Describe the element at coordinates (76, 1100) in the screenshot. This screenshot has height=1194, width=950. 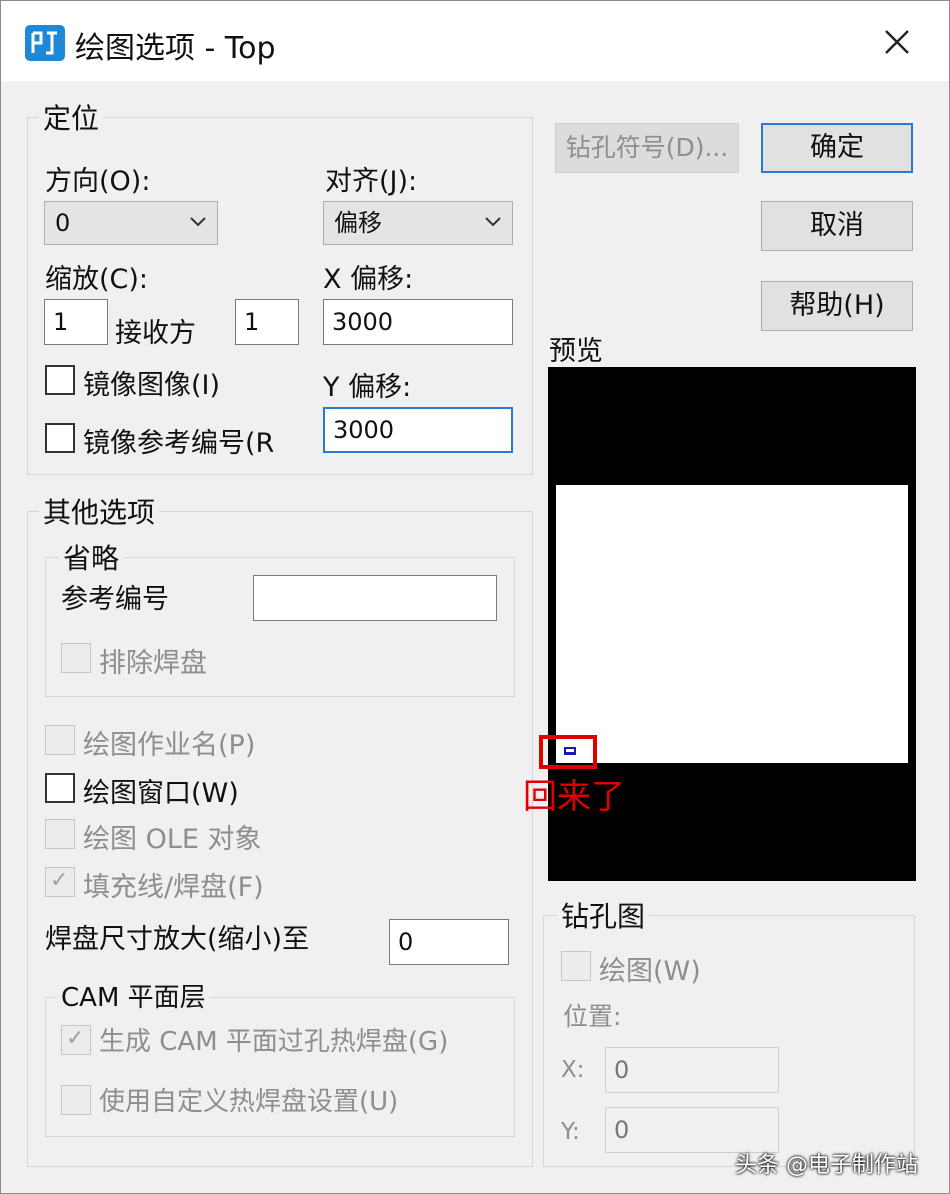
I see `custom-thermal-checkbox` at that location.